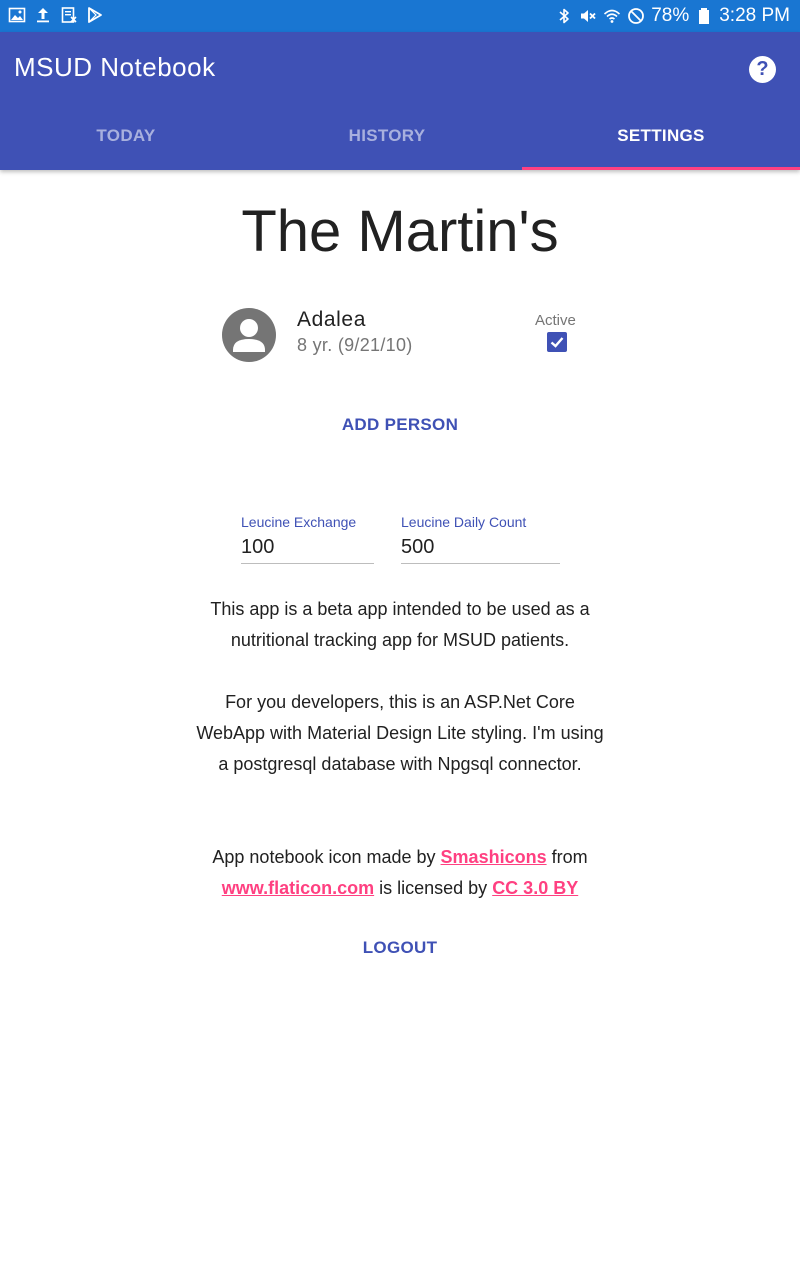  What do you see at coordinates (564, 16) in the screenshot?
I see `bluetooth-icon` at bounding box center [564, 16].